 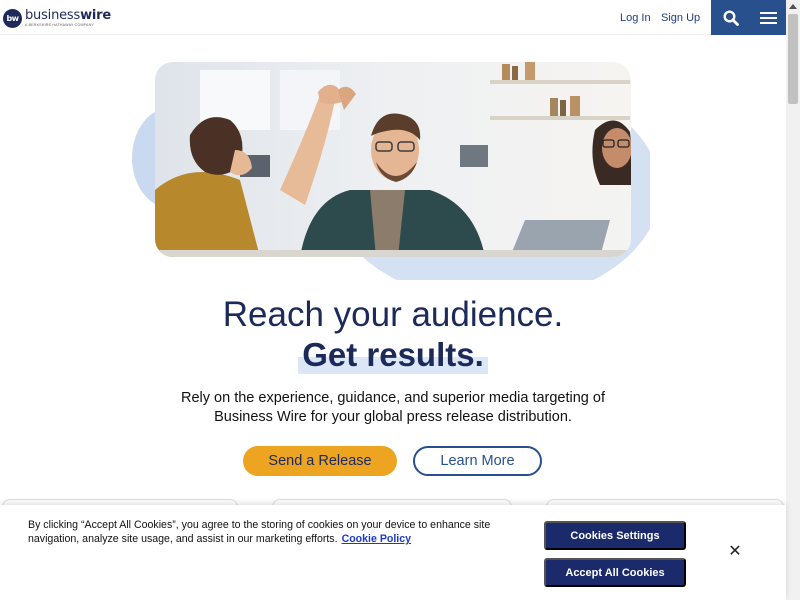 What do you see at coordinates (615, 535) in the screenshot?
I see `cookies-settings-button: Cookies Settings` at bounding box center [615, 535].